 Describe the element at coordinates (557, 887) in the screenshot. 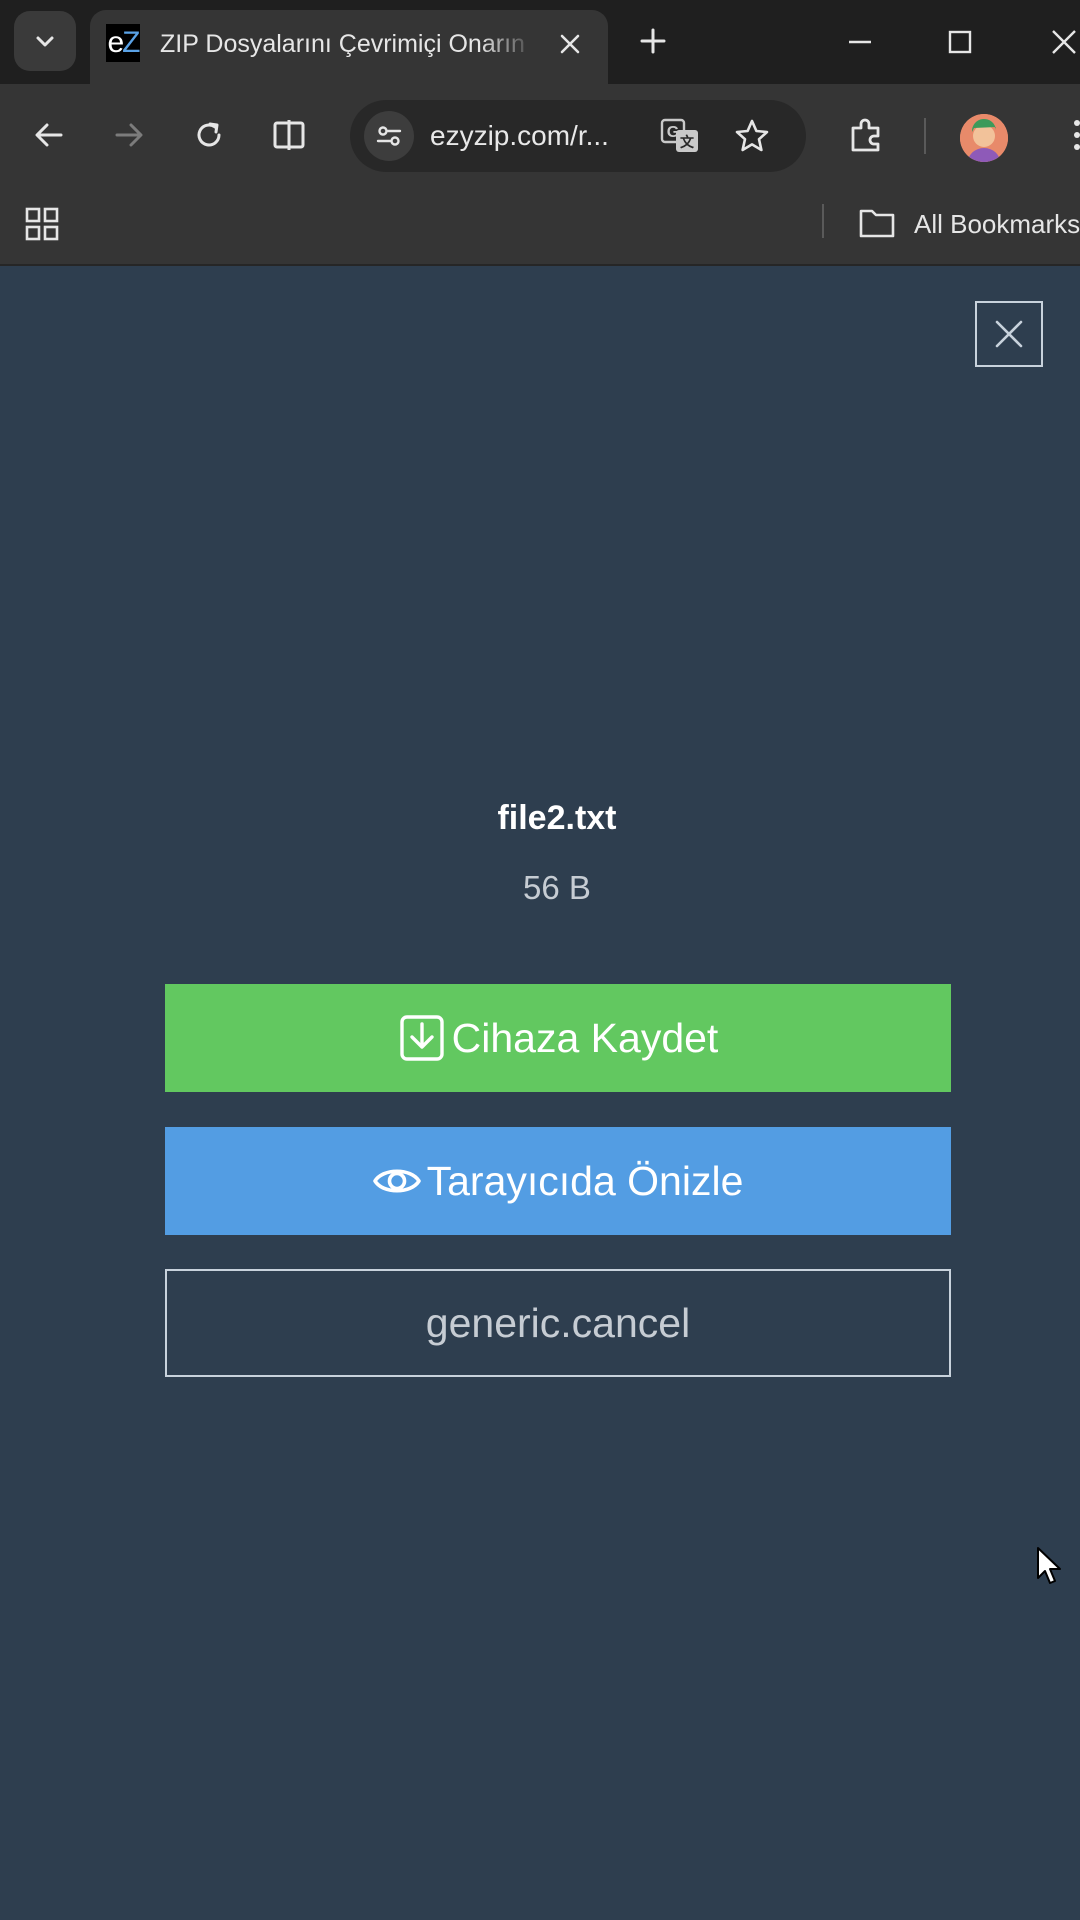

I see `file-size: 56 B` at that location.